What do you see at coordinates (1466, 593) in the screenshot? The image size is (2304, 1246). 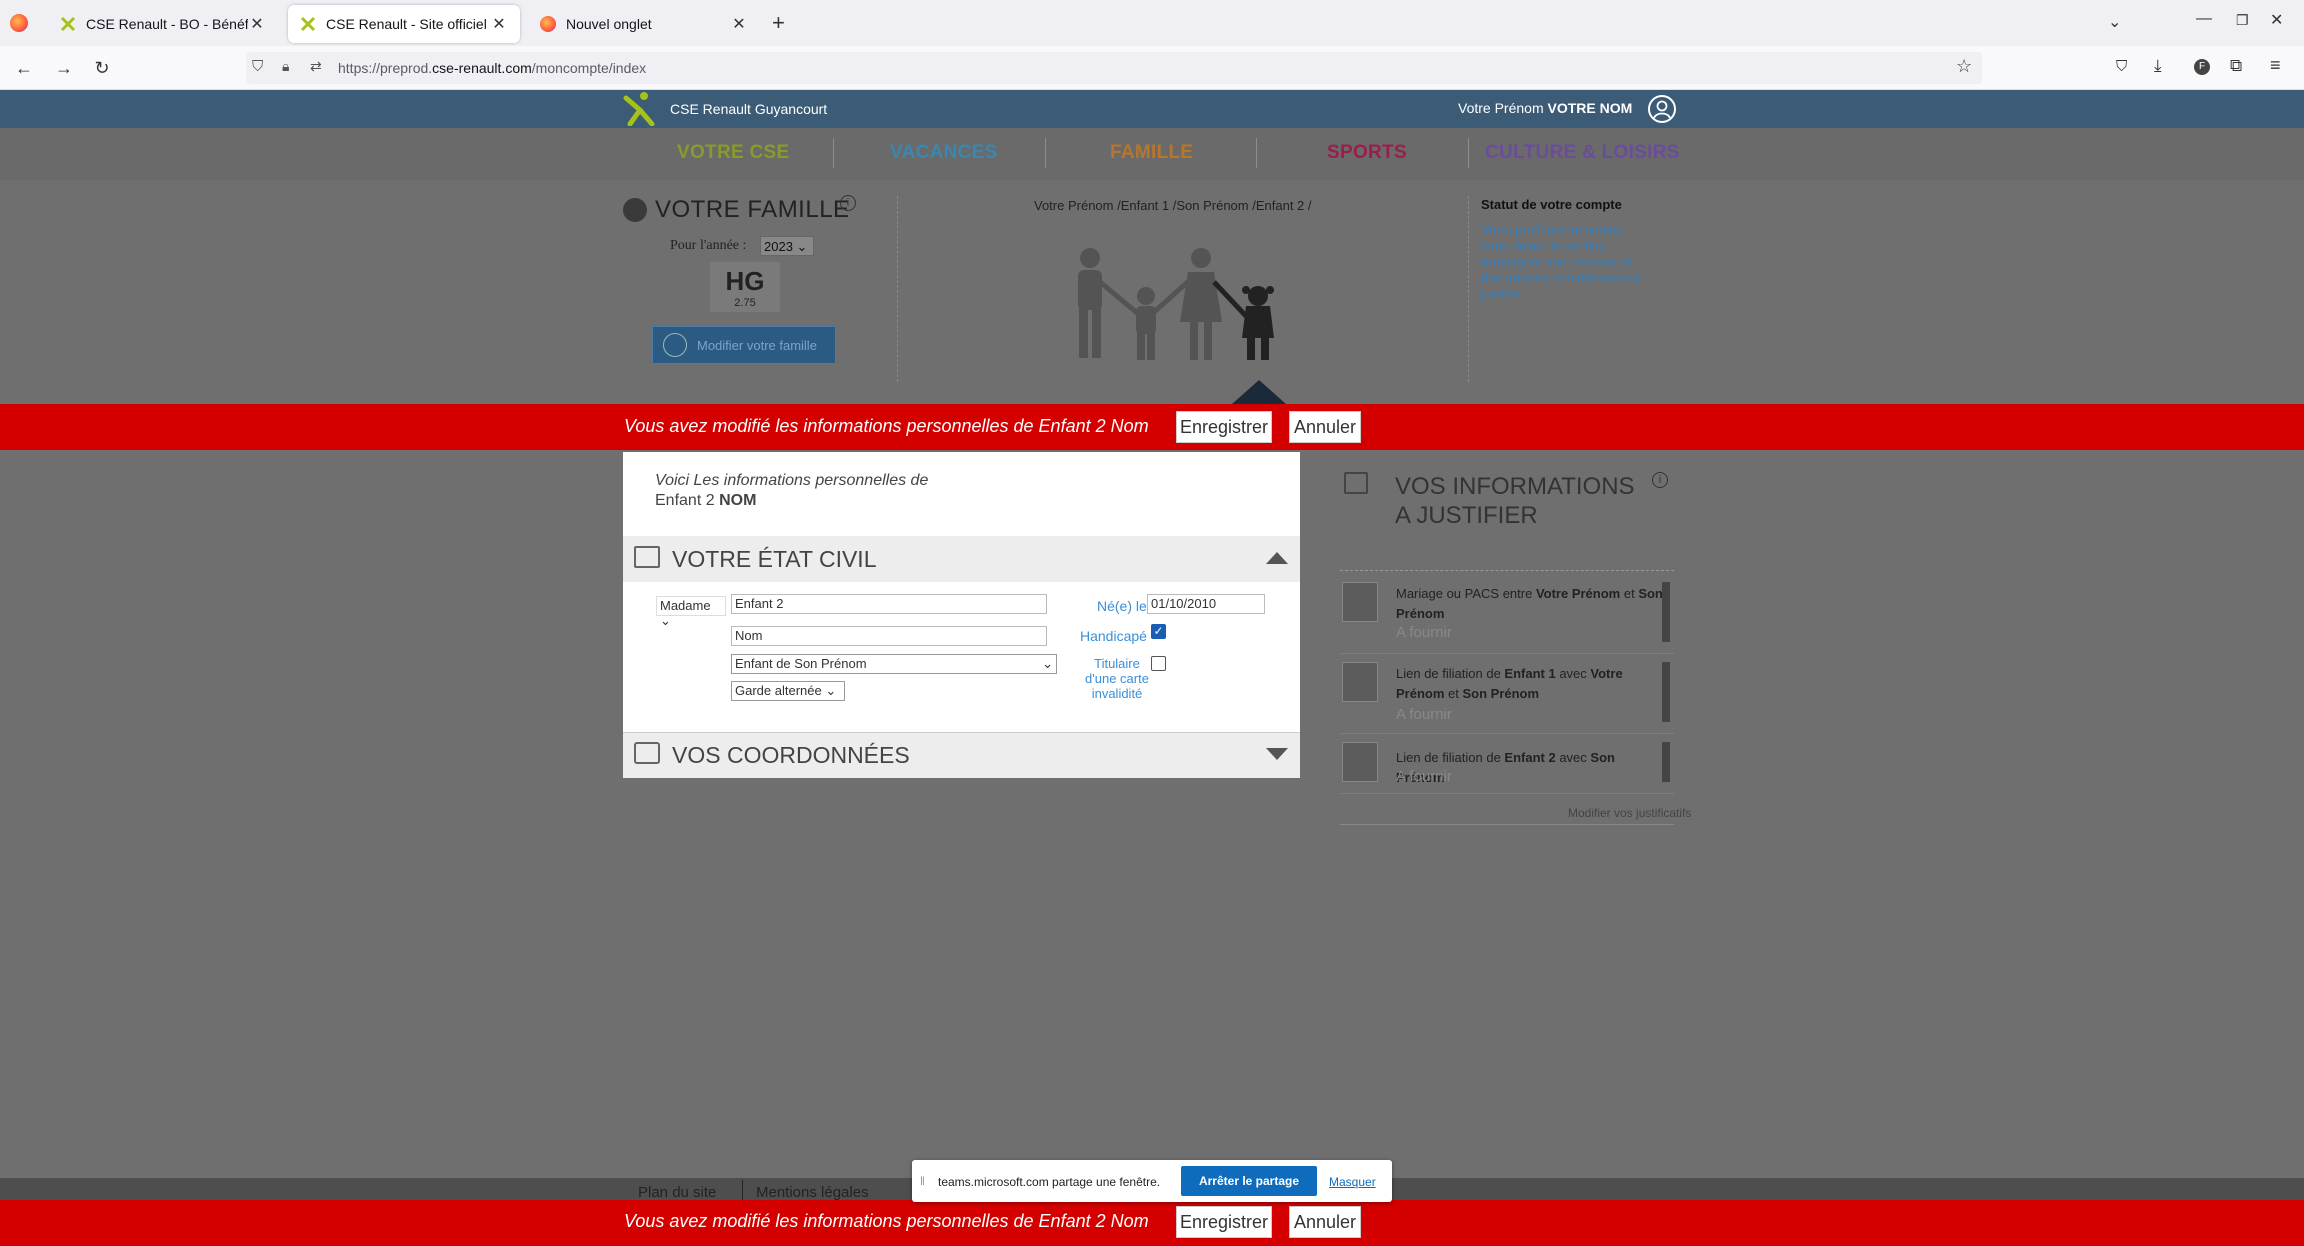 I see `text-part: Mariage ou PACS entre` at bounding box center [1466, 593].